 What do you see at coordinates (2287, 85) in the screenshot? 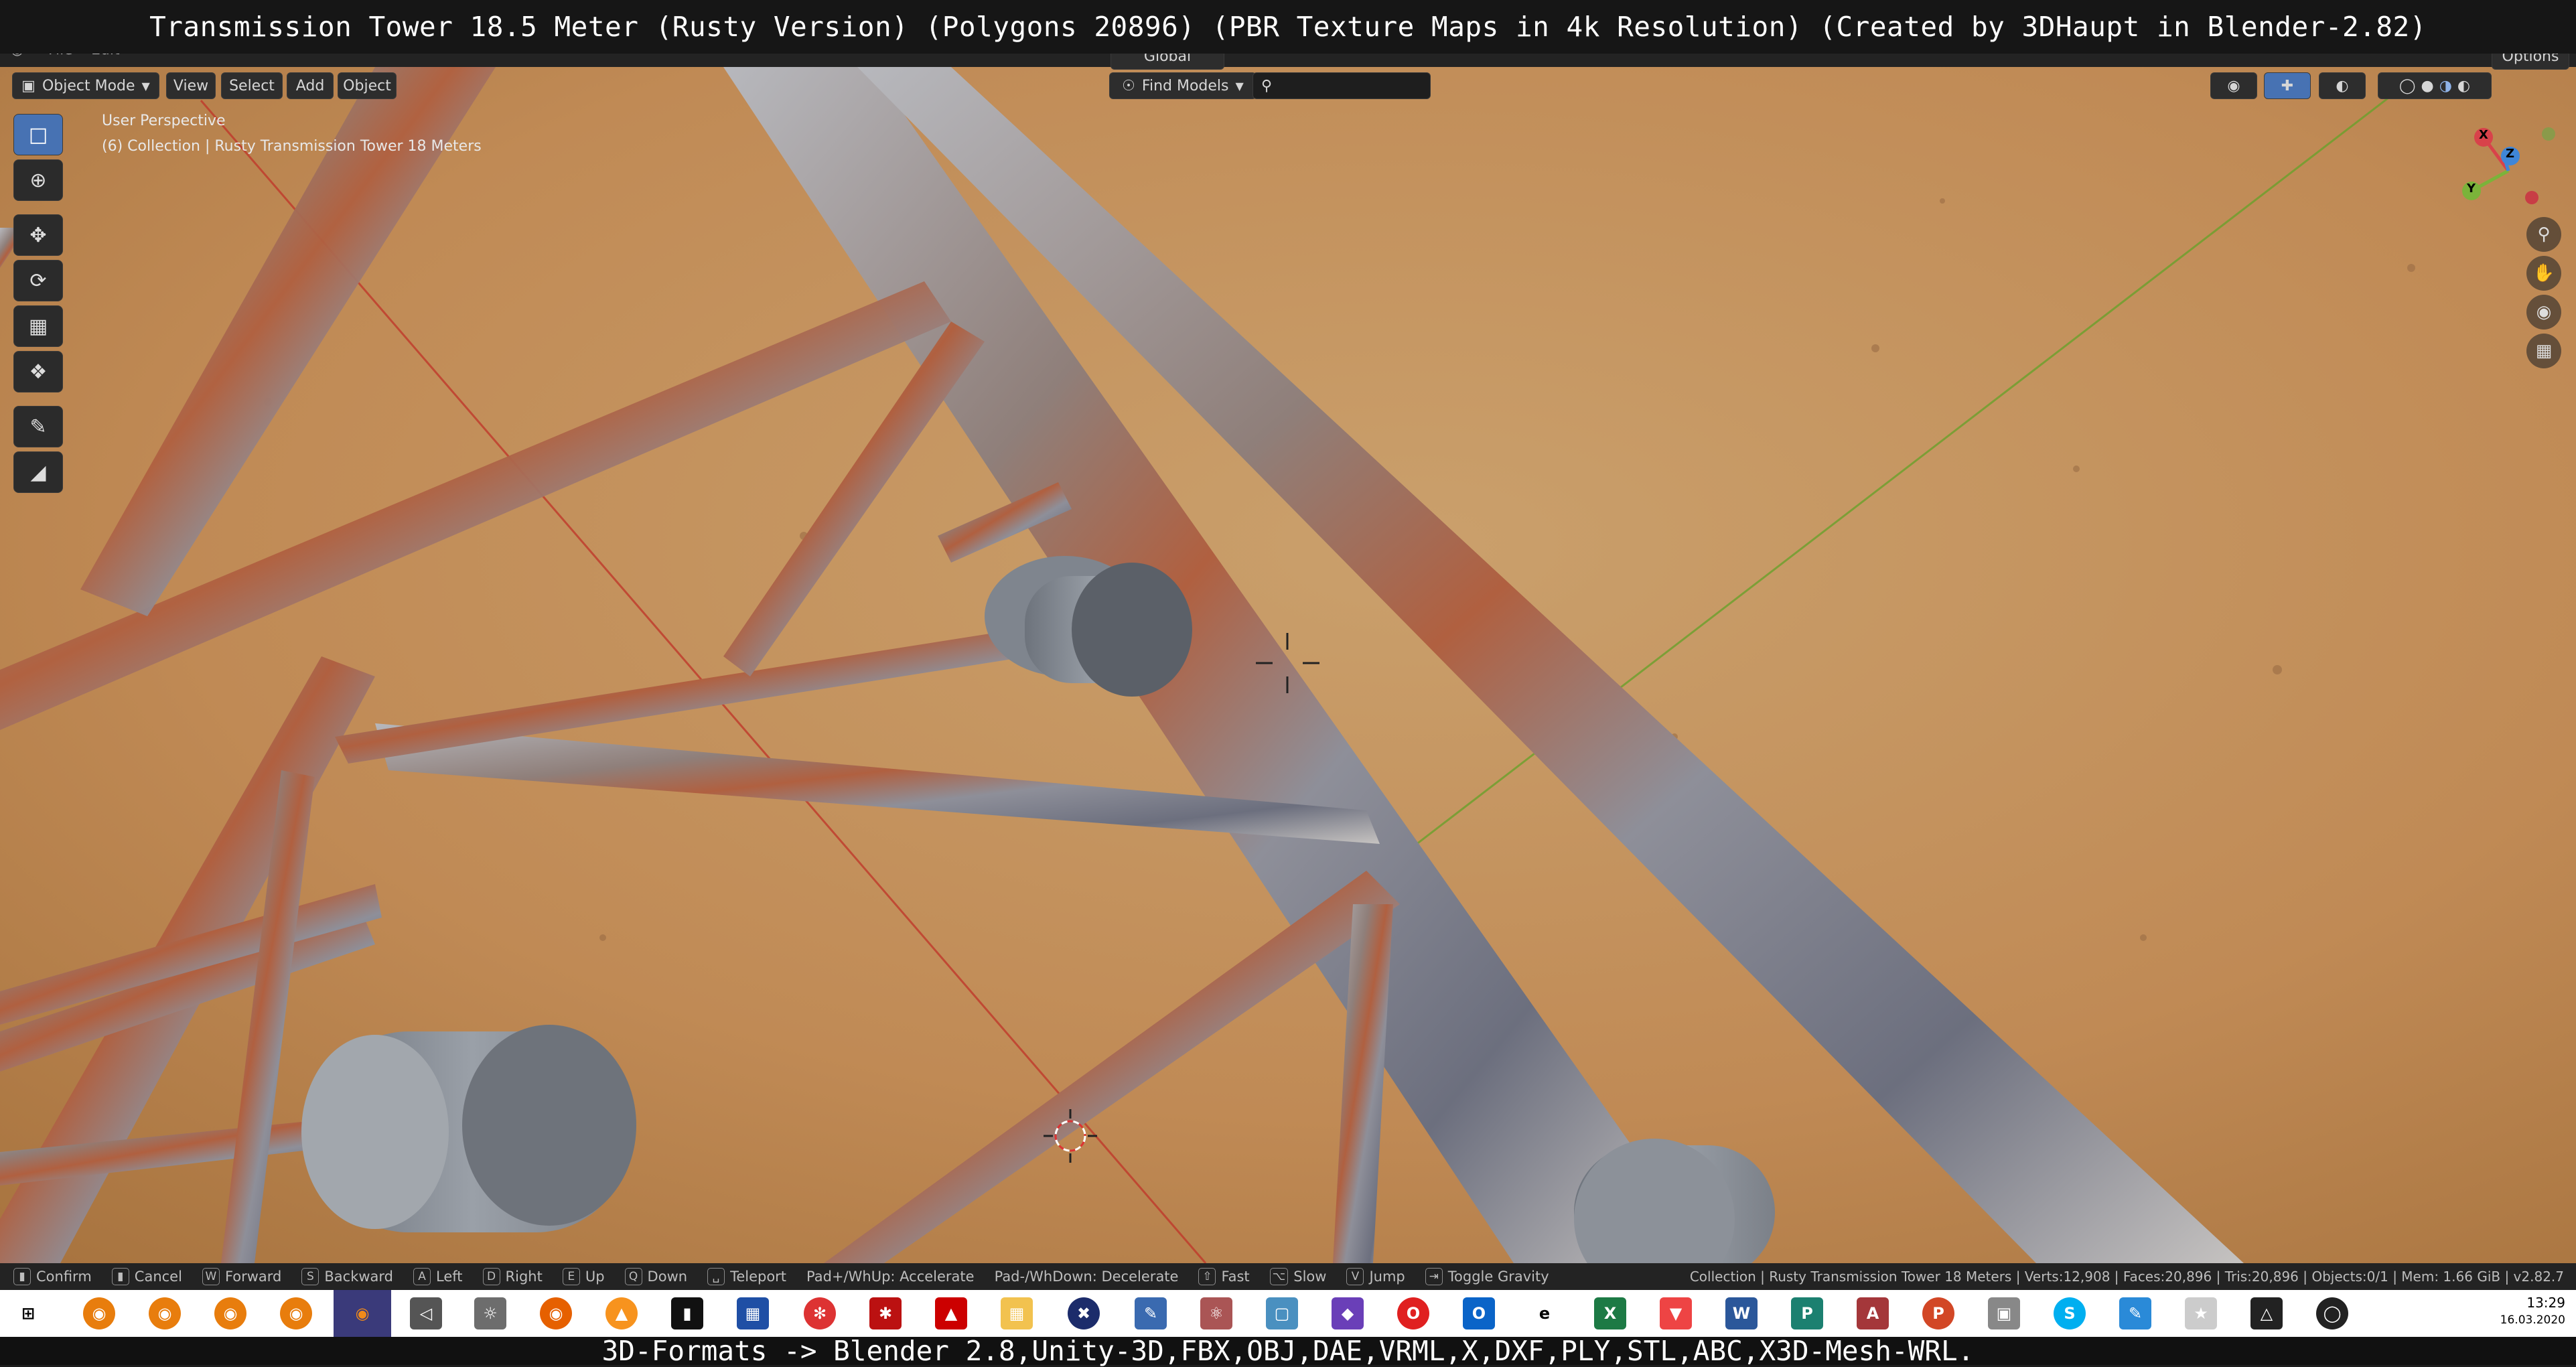
I see `gizmo-toggle: ✚` at bounding box center [2287, 85].